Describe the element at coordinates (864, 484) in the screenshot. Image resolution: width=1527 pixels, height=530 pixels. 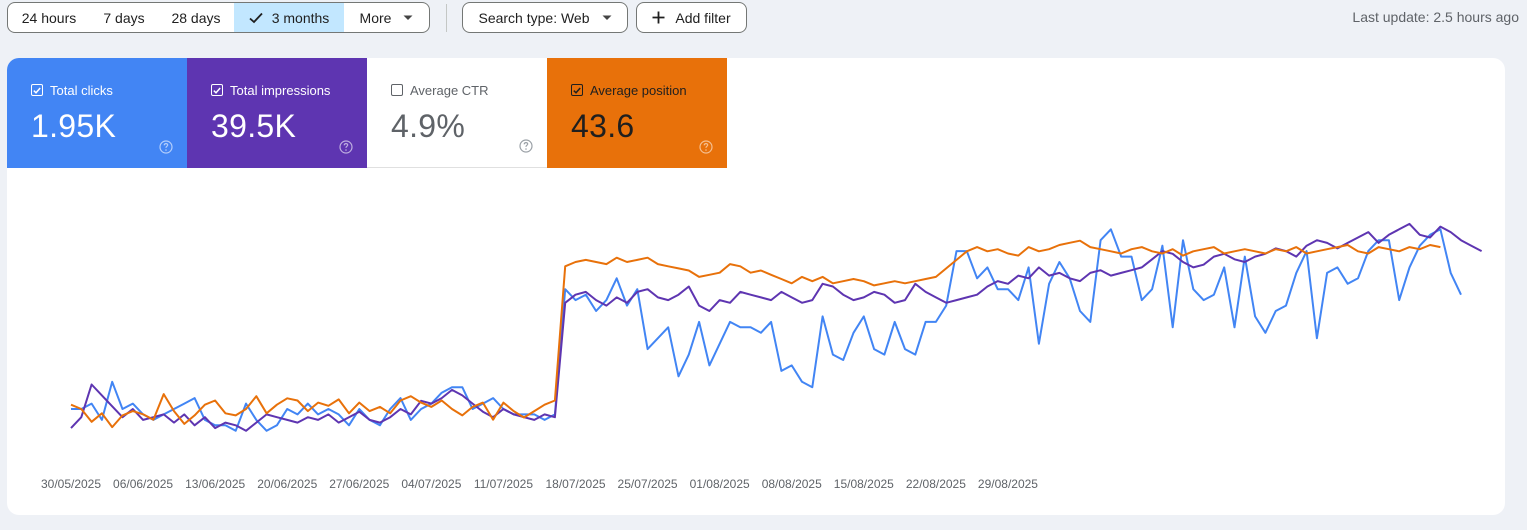
I see `x-tick-label: 15/08/2025` at that location.